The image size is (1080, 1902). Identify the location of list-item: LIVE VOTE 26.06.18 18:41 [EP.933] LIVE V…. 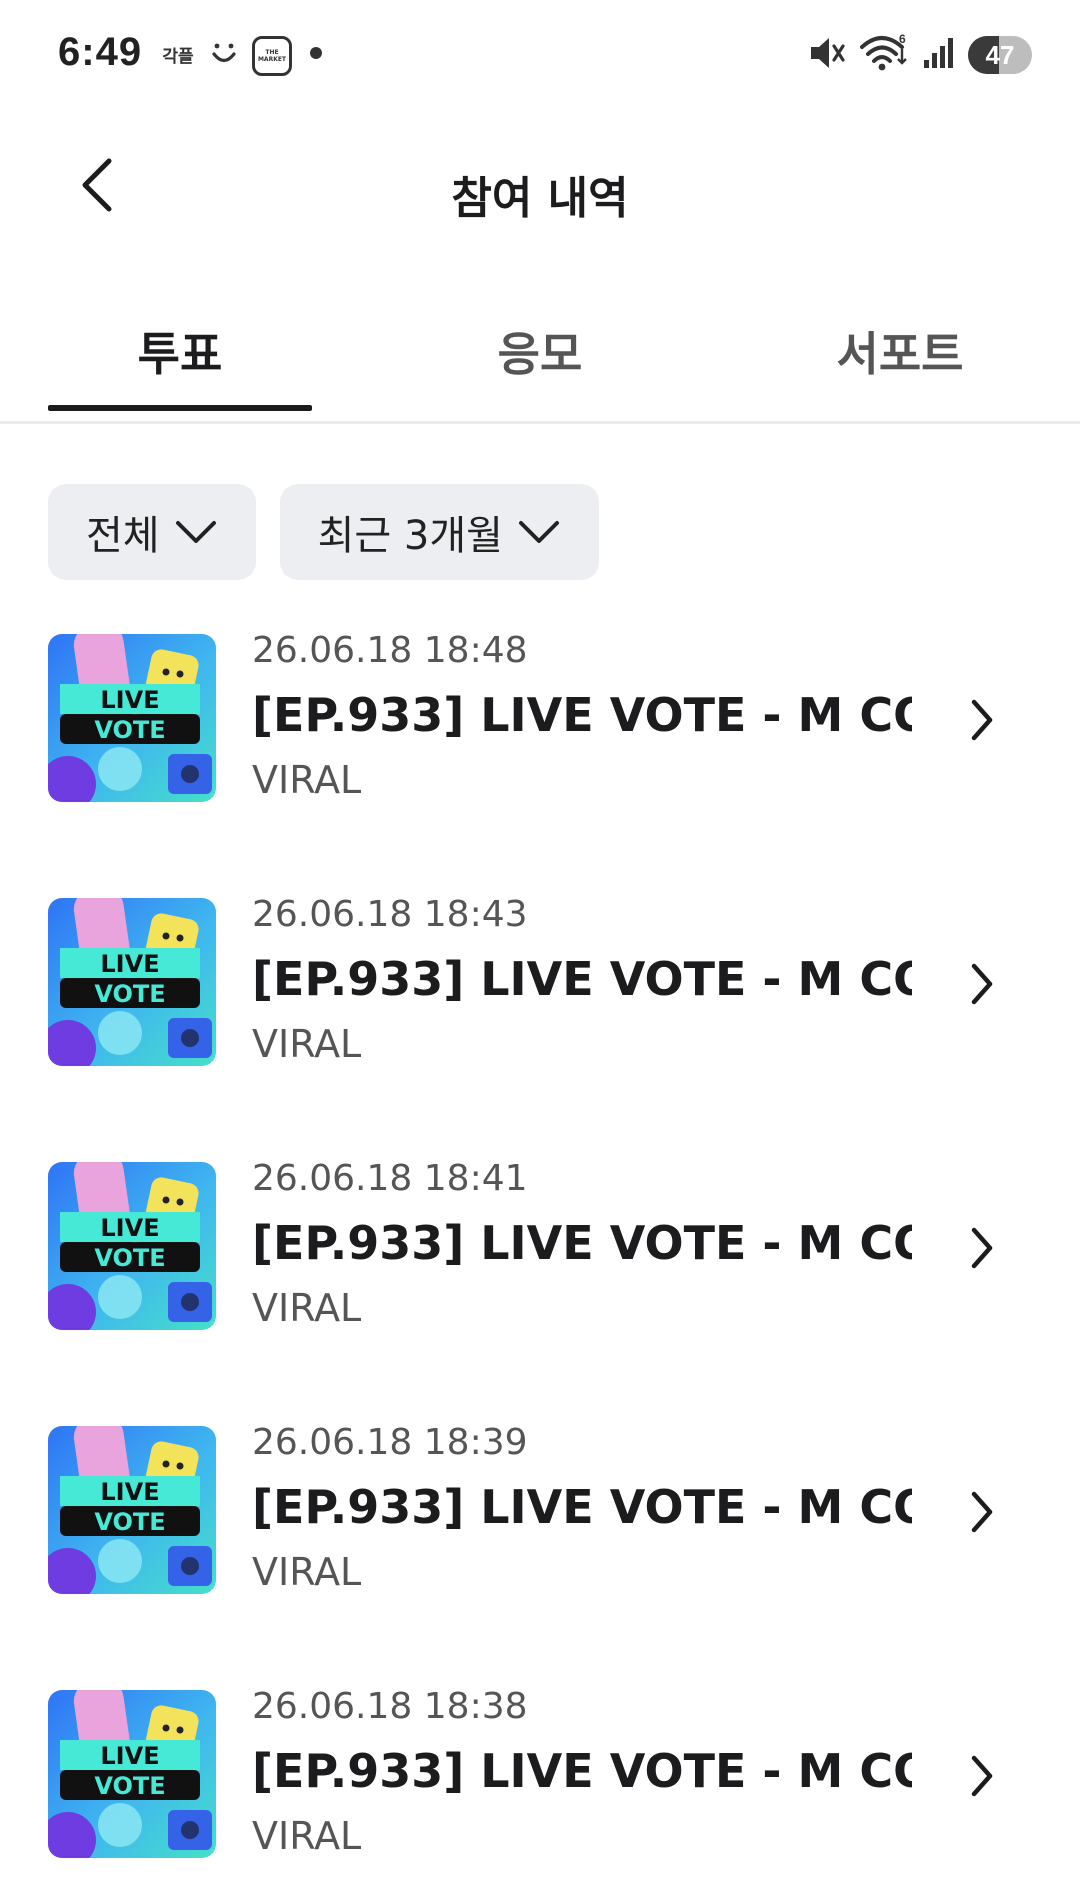
(540, 1276).